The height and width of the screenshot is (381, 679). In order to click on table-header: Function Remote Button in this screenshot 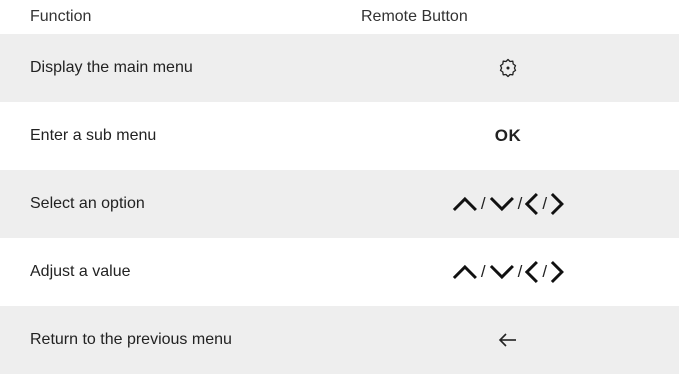, I will do `click(339, 17)`.